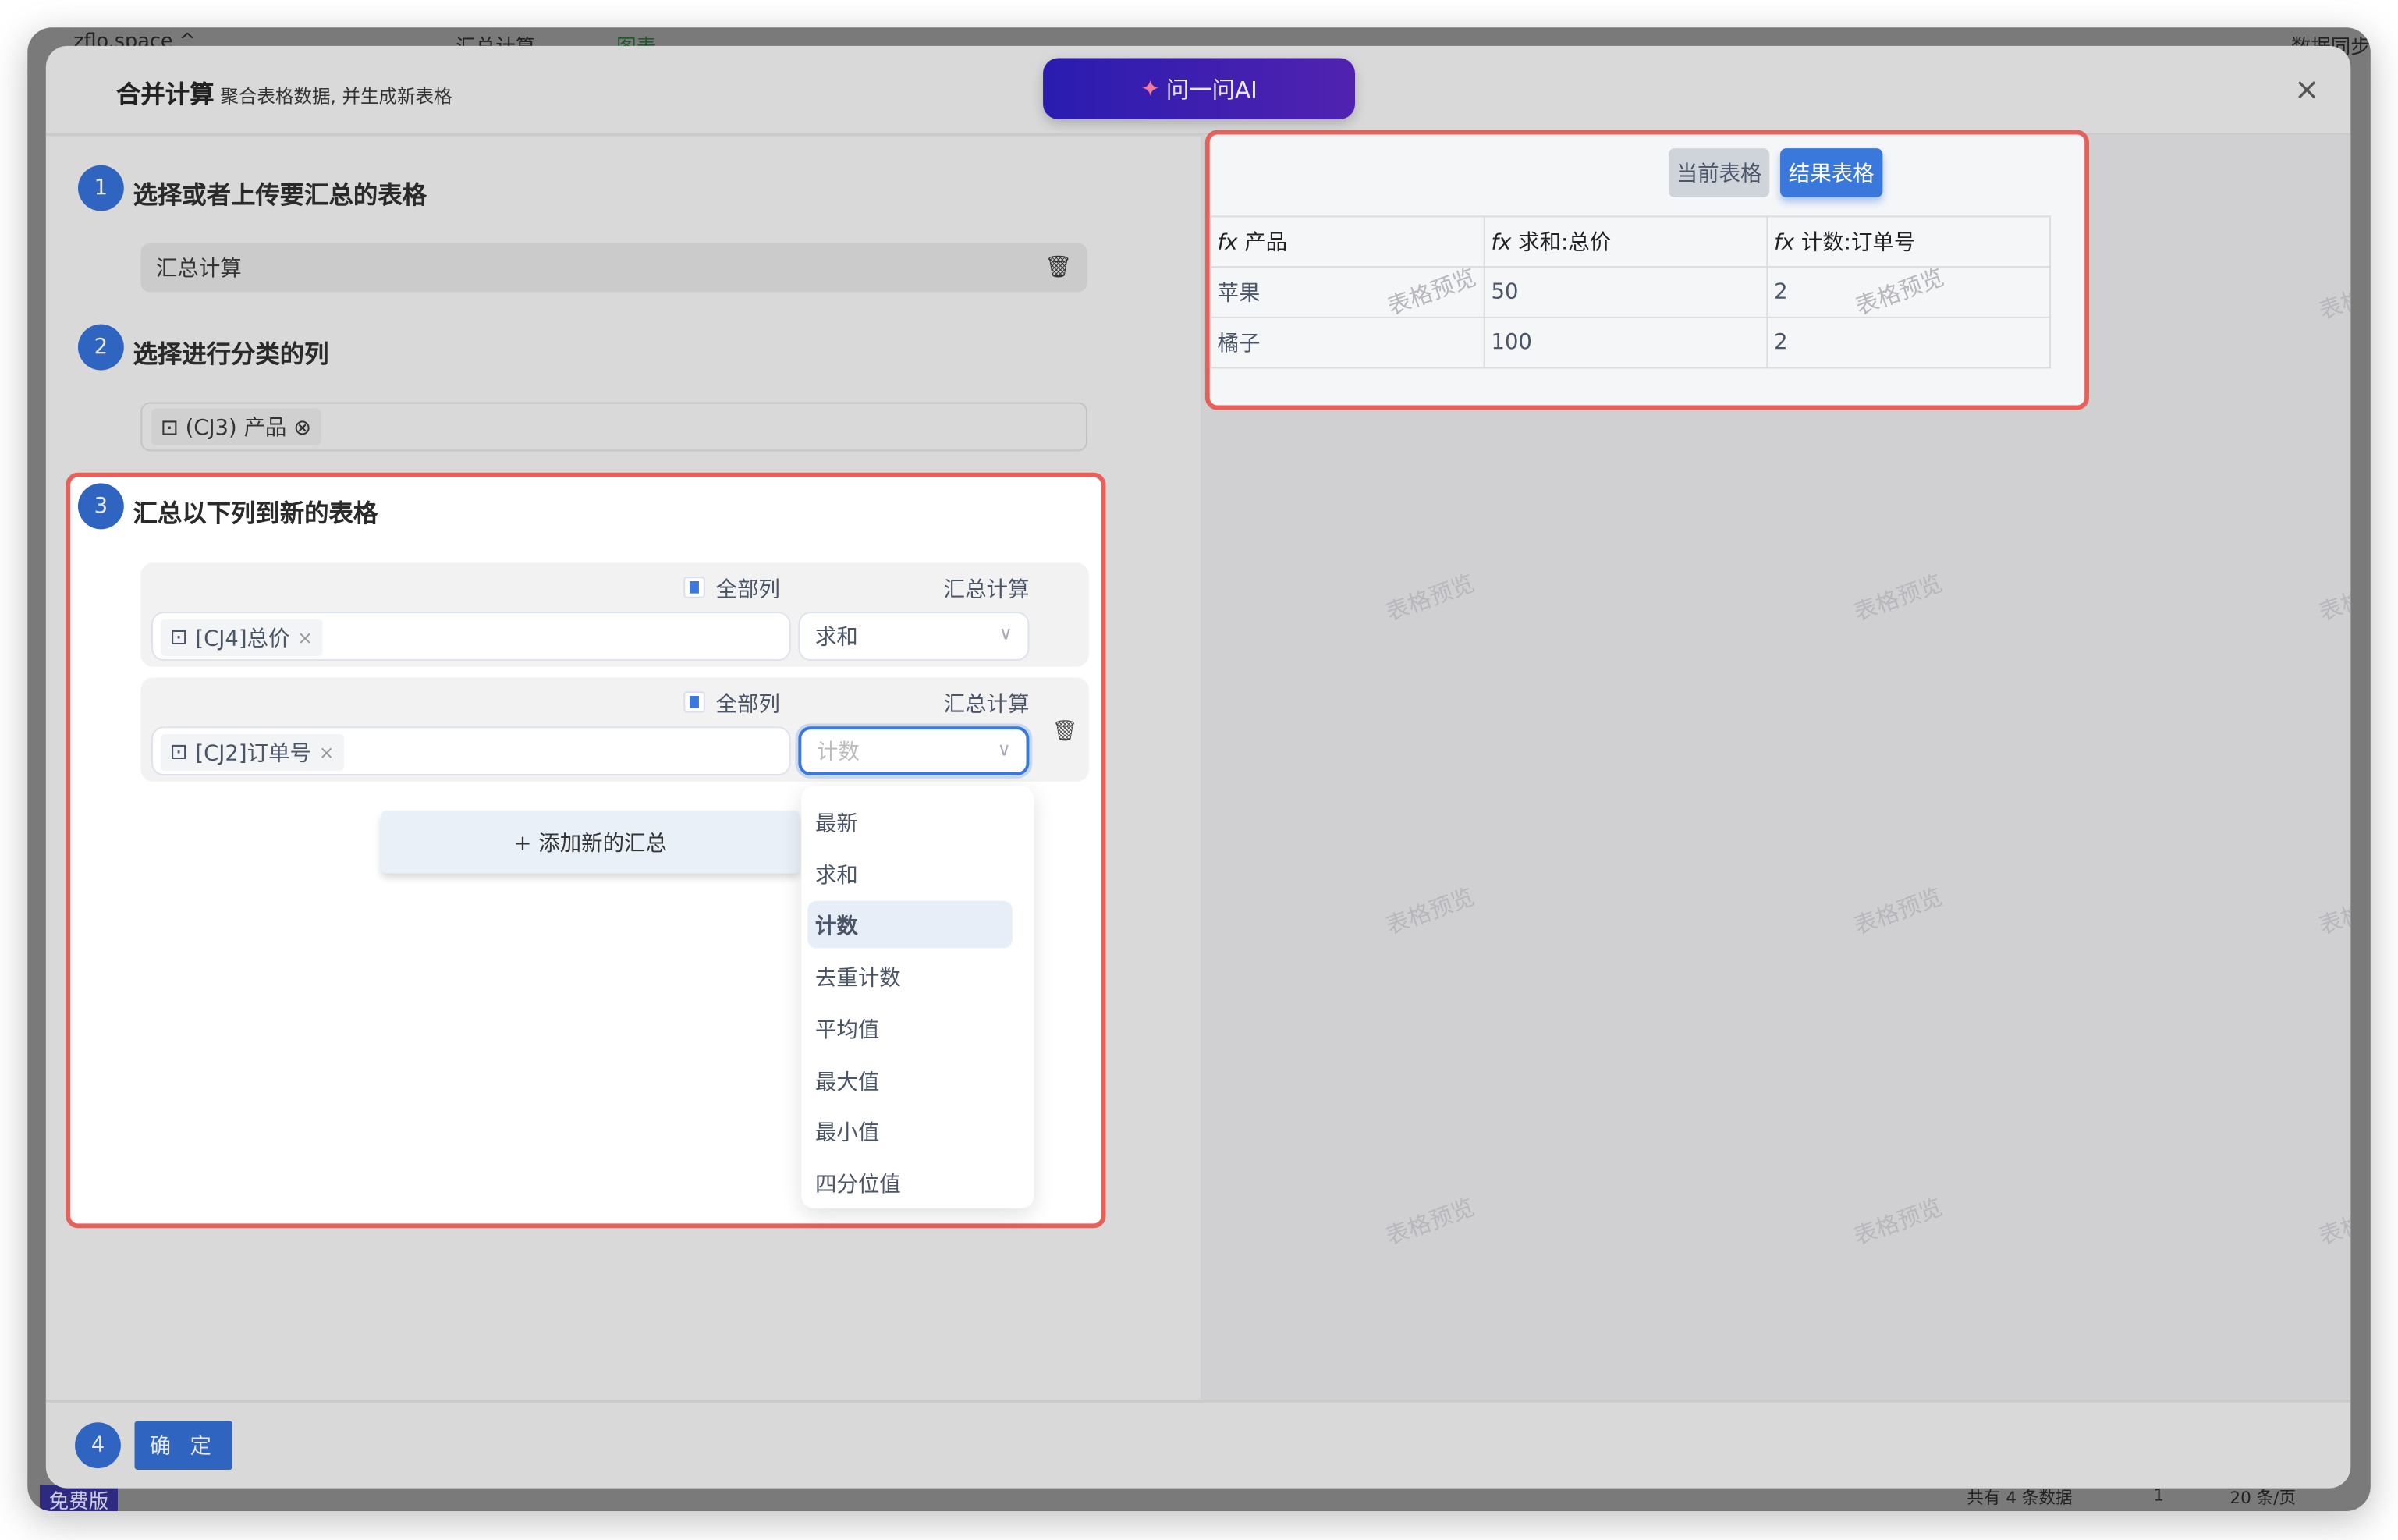 The height and width of the screenshot is (1540, 2398). Describe the element at coordinates (613, 268) in the screenshot. I see `source-table-select: 汇总计算 🗑` at that location.